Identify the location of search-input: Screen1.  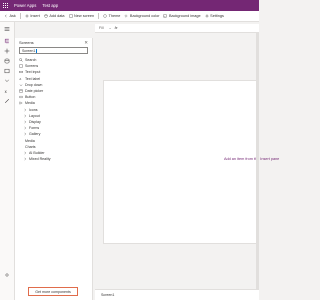
(53, 50).